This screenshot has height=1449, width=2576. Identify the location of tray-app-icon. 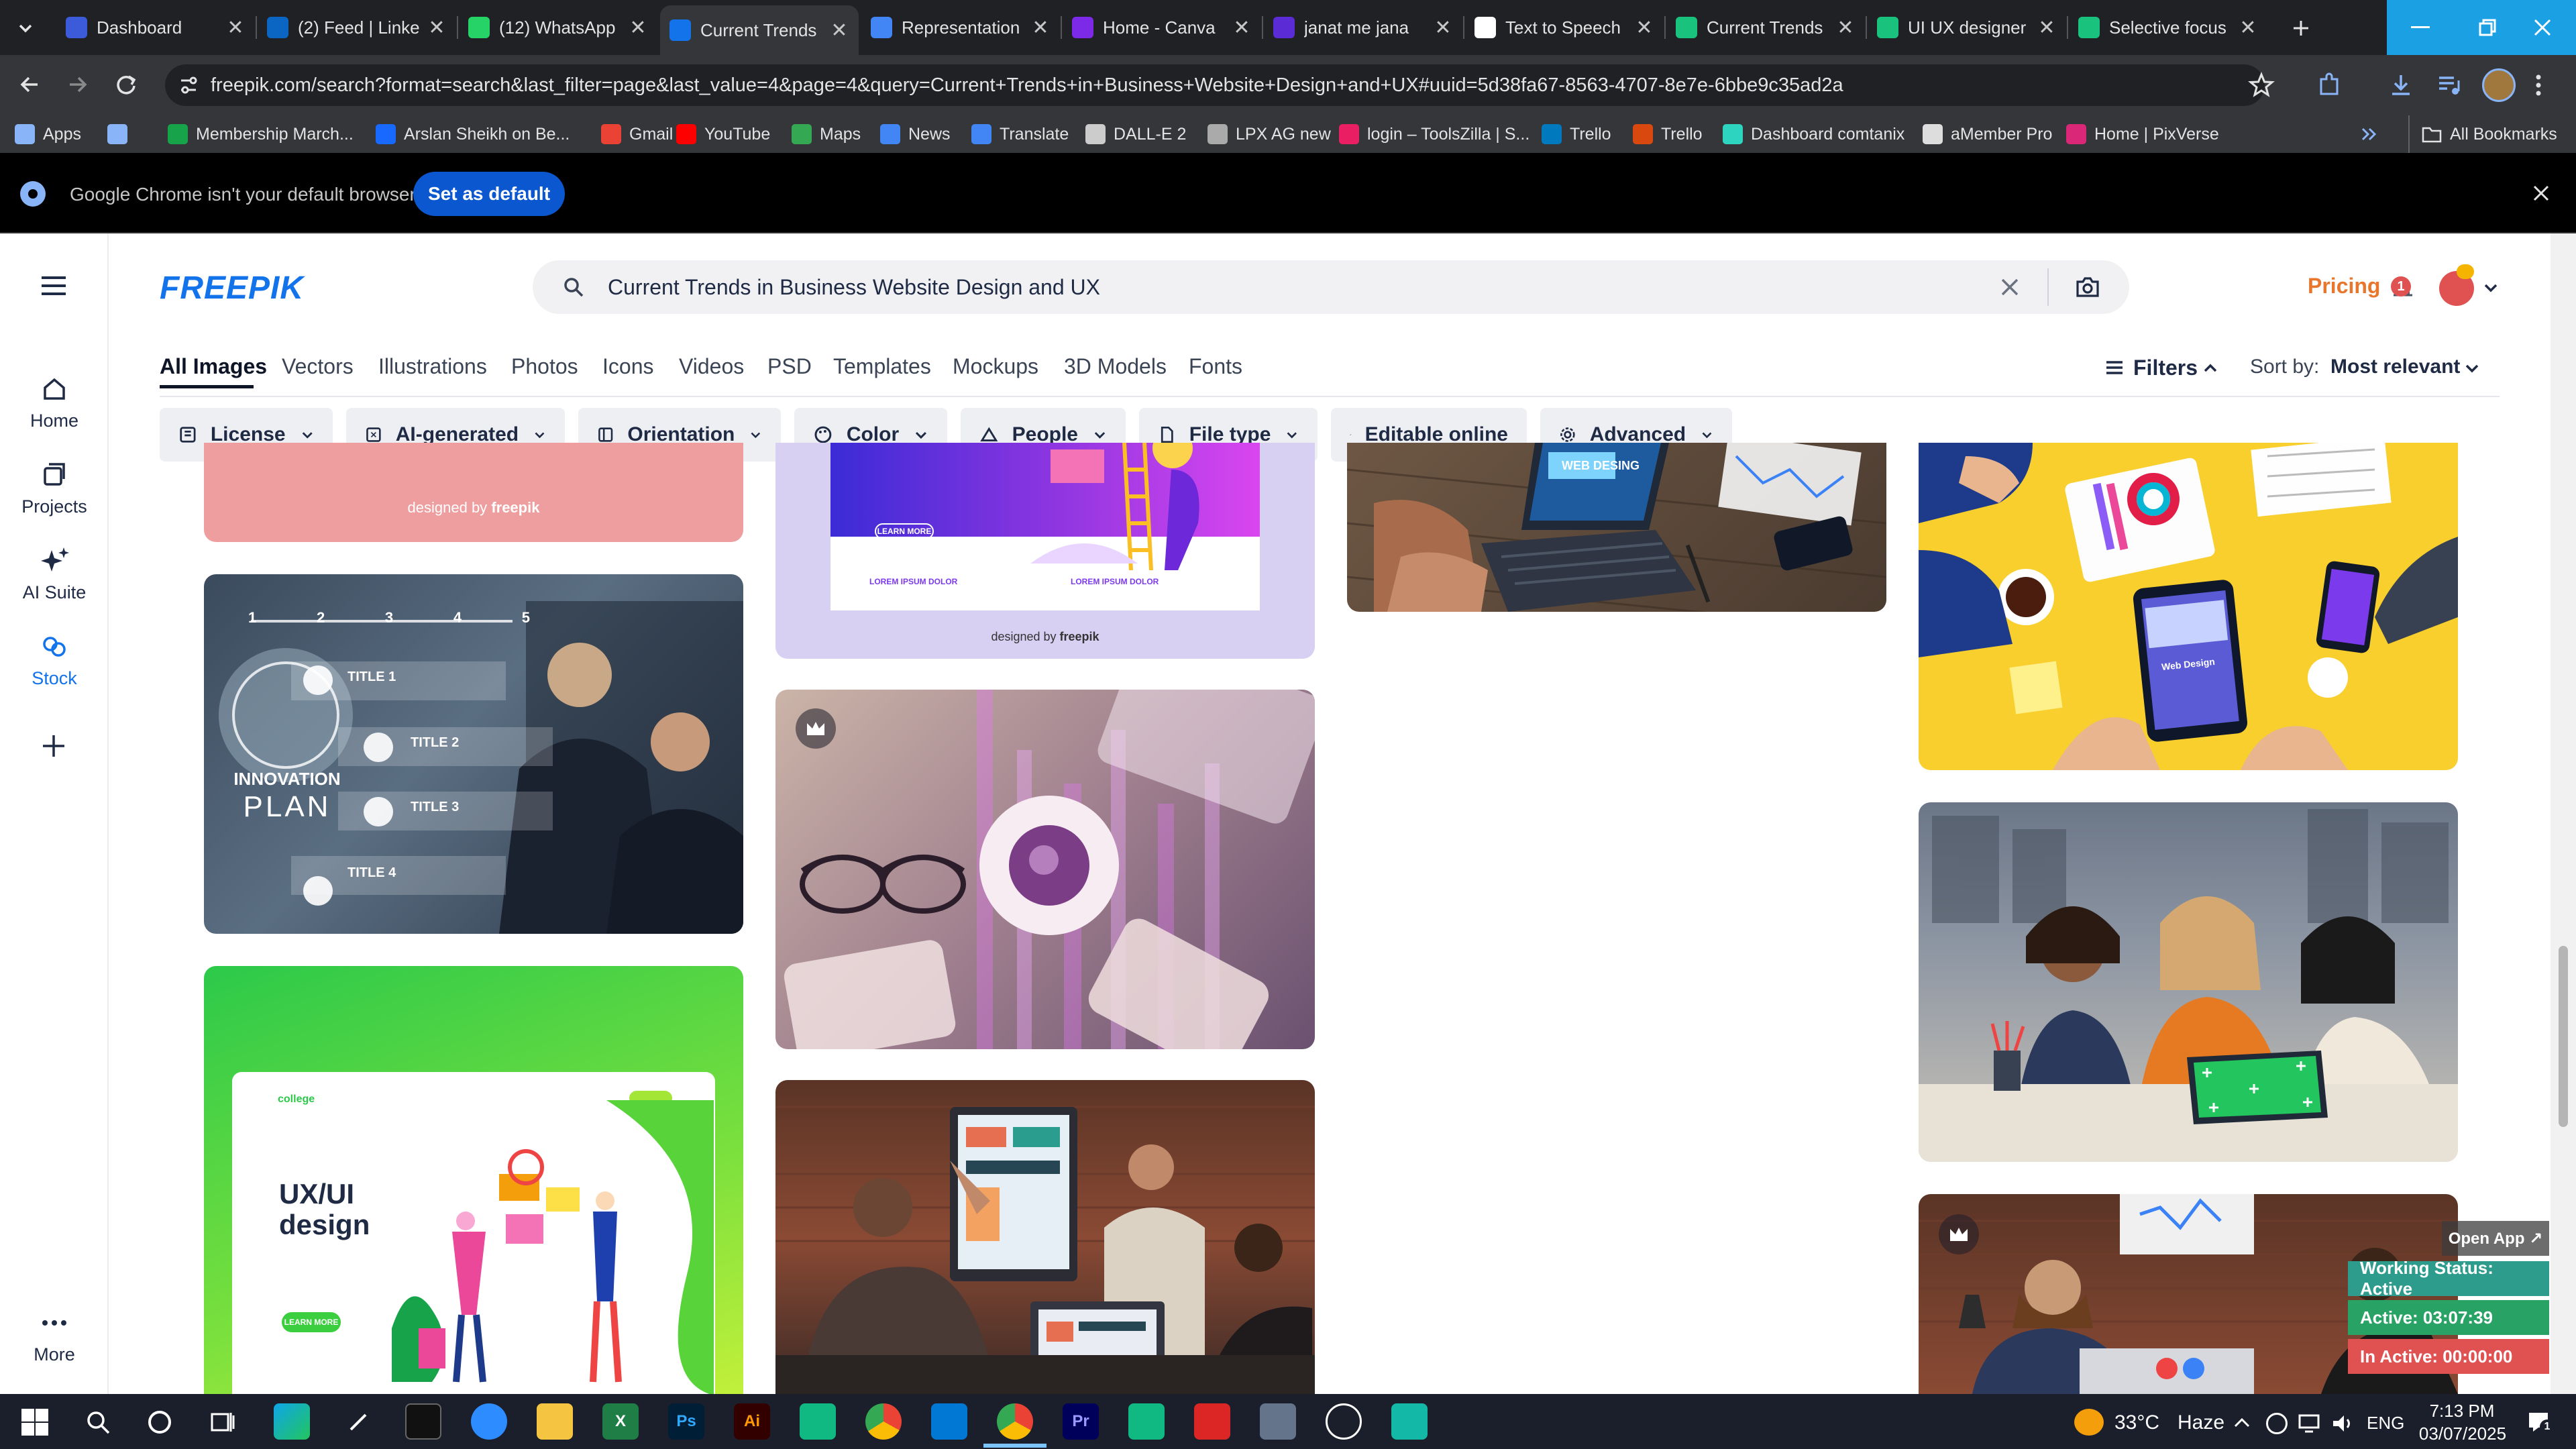
(2277, 1423).